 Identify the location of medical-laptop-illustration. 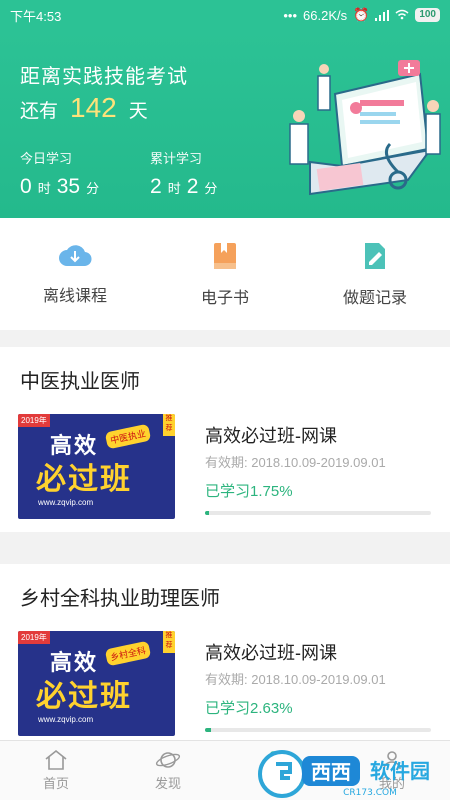
(365, 128).